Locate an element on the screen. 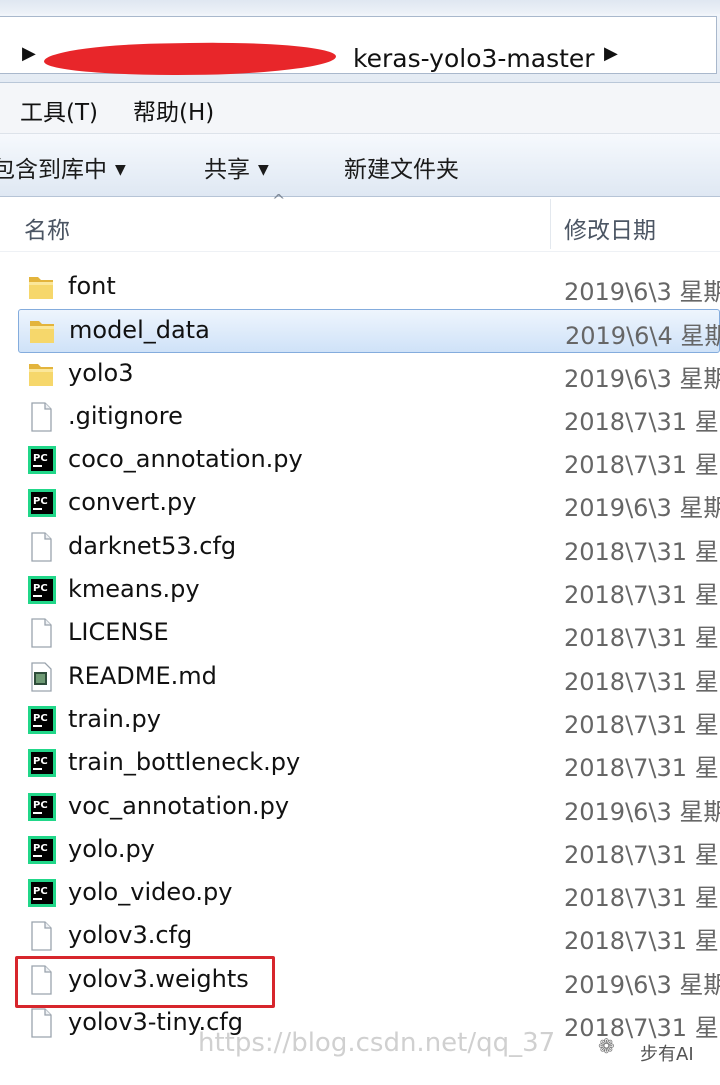 The width and height of the screenshot is (720, 1085). file-name: yolo.py is located at coordinates (111, 848).